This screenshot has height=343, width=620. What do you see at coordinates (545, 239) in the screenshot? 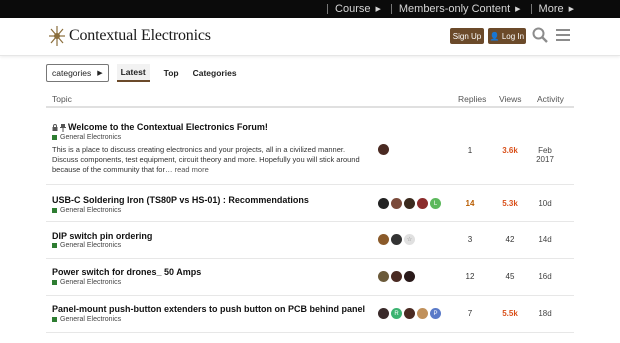
I see `activity-date: 14d` at bounding box center [545, 239].